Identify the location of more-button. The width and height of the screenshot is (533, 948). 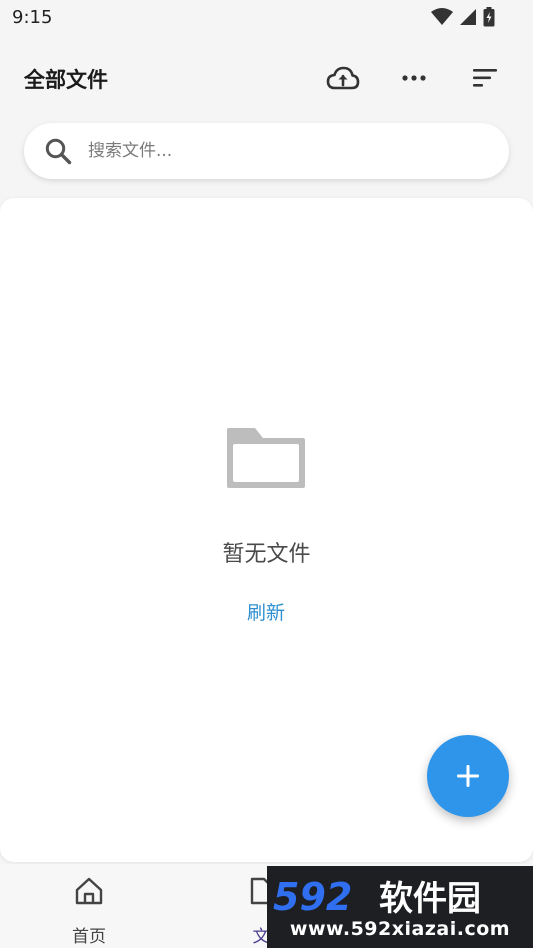
(414, 78).